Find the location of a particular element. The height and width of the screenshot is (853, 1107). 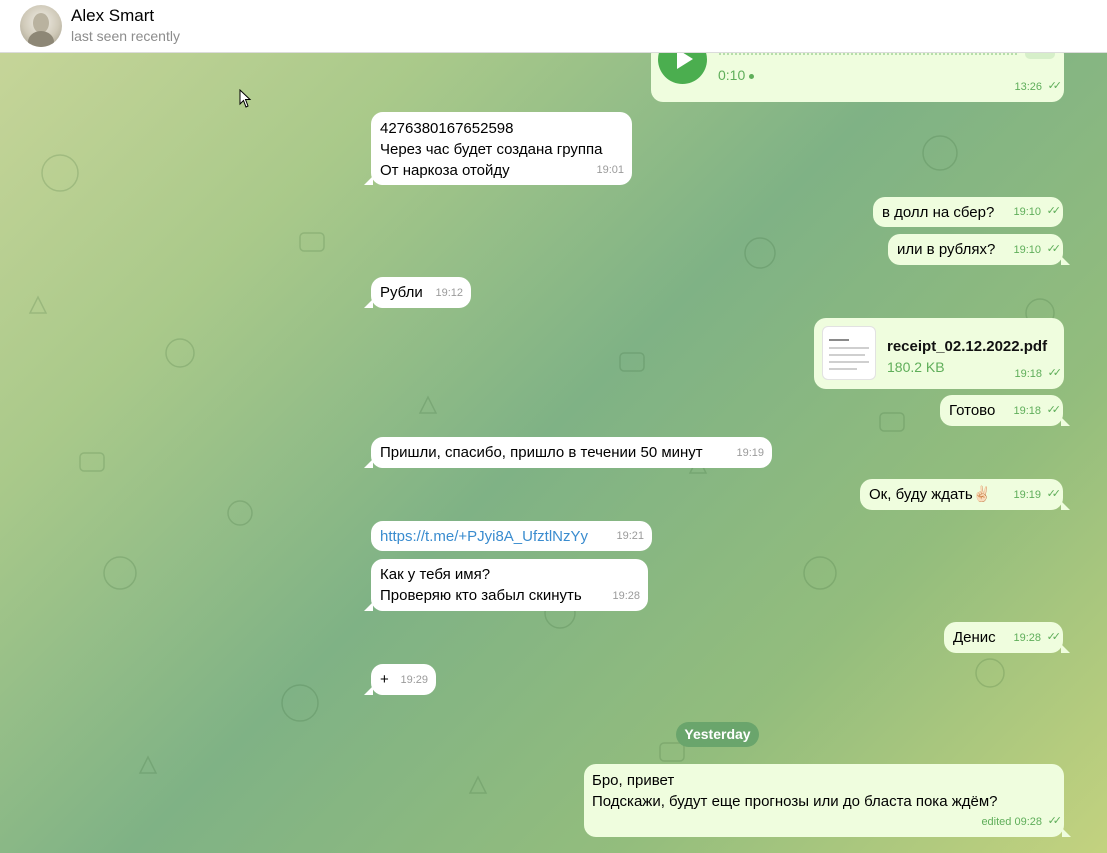

chat-status: last seen recently is located at coordinates (125, 36).